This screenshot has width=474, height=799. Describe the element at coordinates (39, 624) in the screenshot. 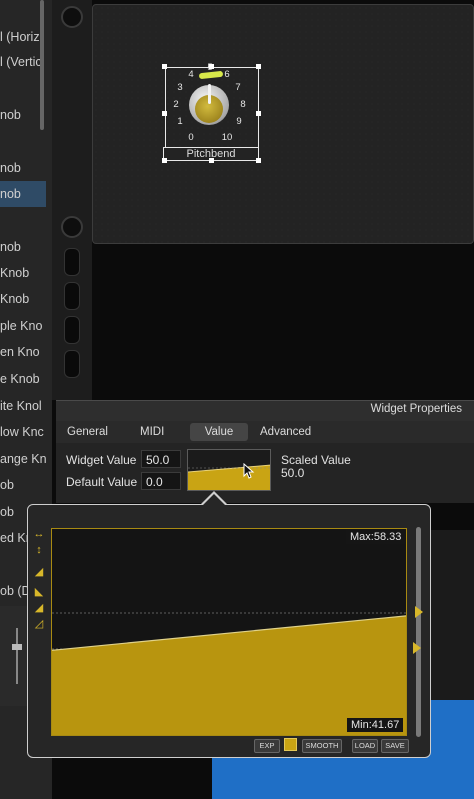

I see `linear-curve-icon: ◿` at that location.